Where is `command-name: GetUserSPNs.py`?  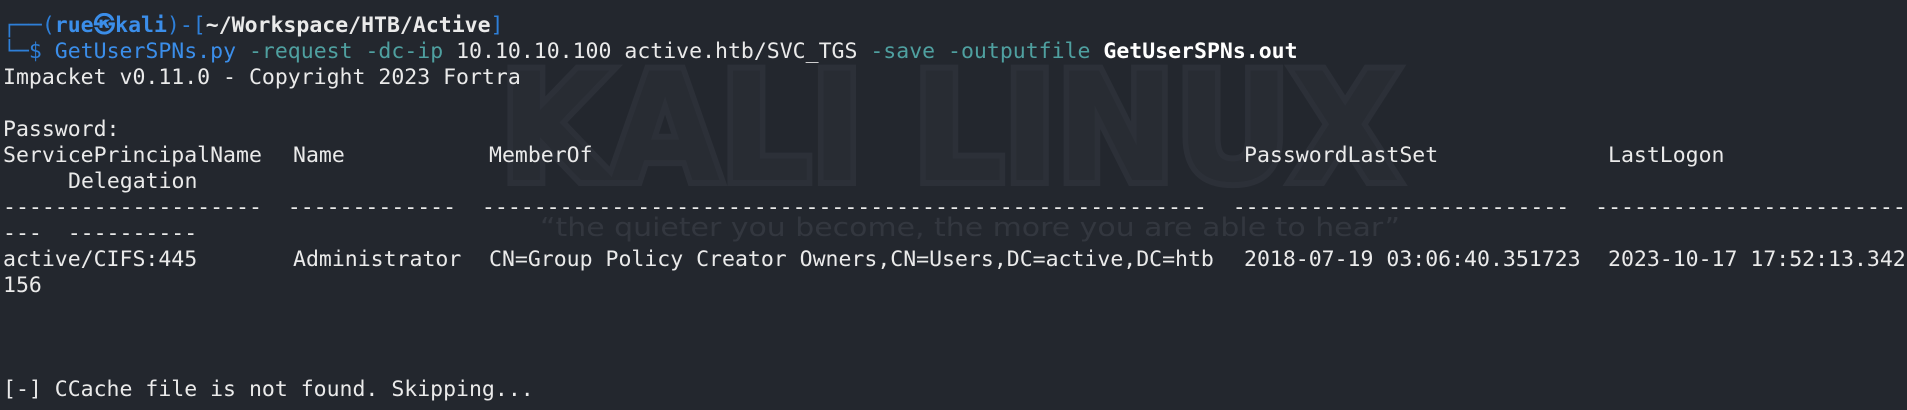
command-name: GetUserSPNs.py is located at coordinates (145, 51).